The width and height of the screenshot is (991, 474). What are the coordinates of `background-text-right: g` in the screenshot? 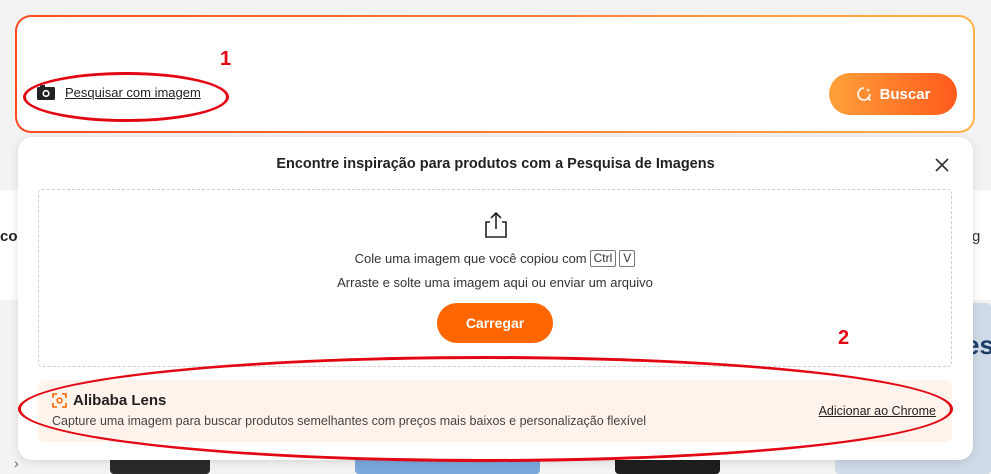 It's located at (976, 236).